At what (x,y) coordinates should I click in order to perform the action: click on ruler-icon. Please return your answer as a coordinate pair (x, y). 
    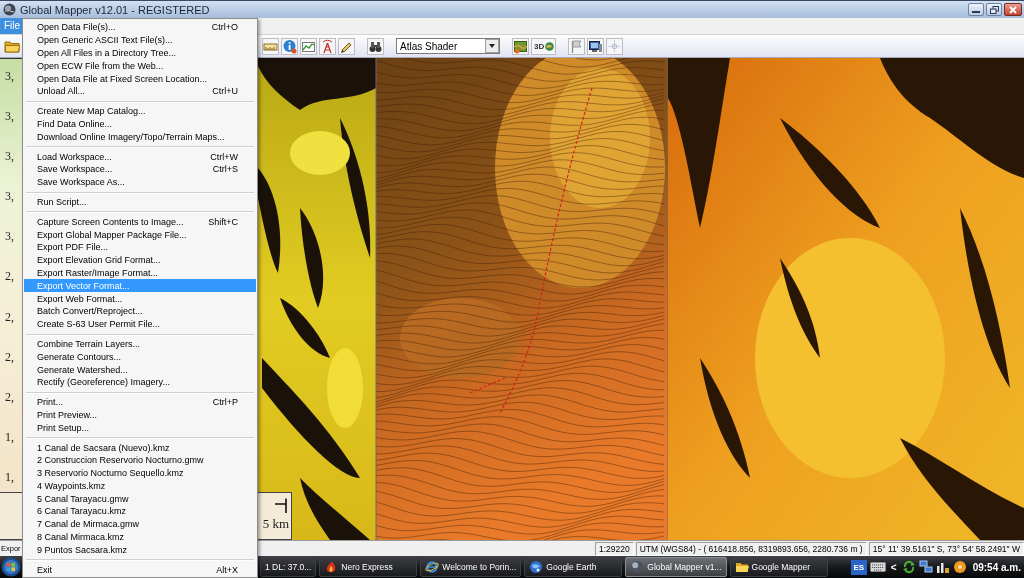
    Looking at the image, I should click on (270, 46).